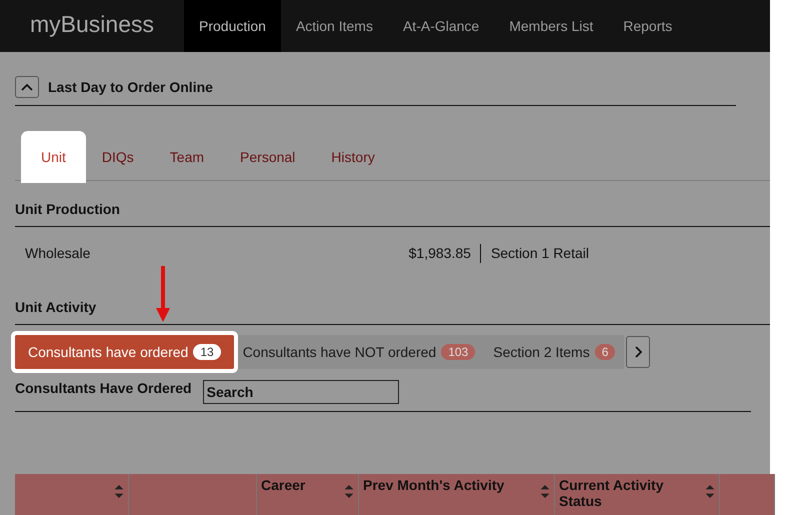 Image resolution: width=801 pixels, height=515 pixels. Describe the element at coordinates (232, 26) in the screenshot. I see `nav-tab: Production` at that location.